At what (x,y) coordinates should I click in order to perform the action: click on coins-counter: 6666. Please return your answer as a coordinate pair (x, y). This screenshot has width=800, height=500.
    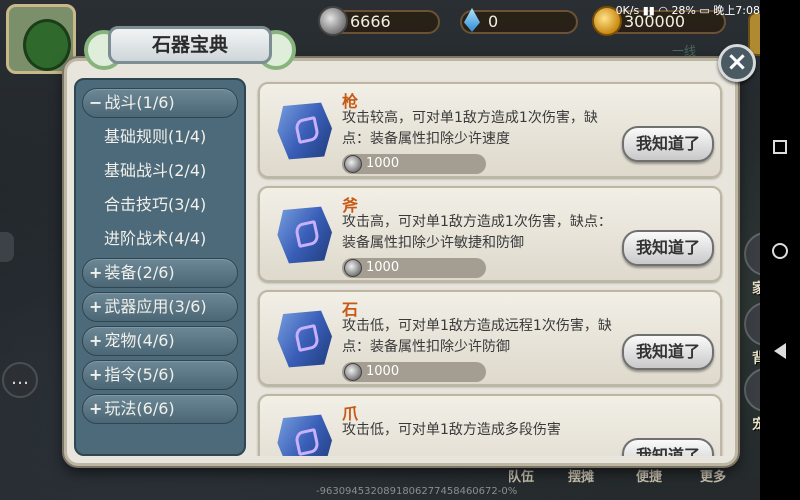
    Looking at the image, I should click on (379, 21).